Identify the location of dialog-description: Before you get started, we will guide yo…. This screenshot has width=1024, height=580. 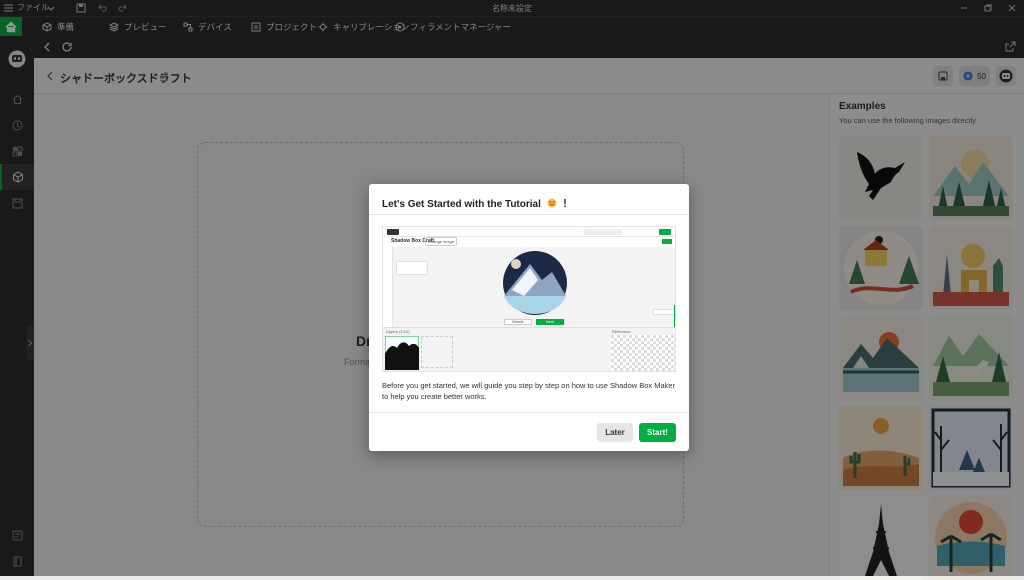
(529, 391).